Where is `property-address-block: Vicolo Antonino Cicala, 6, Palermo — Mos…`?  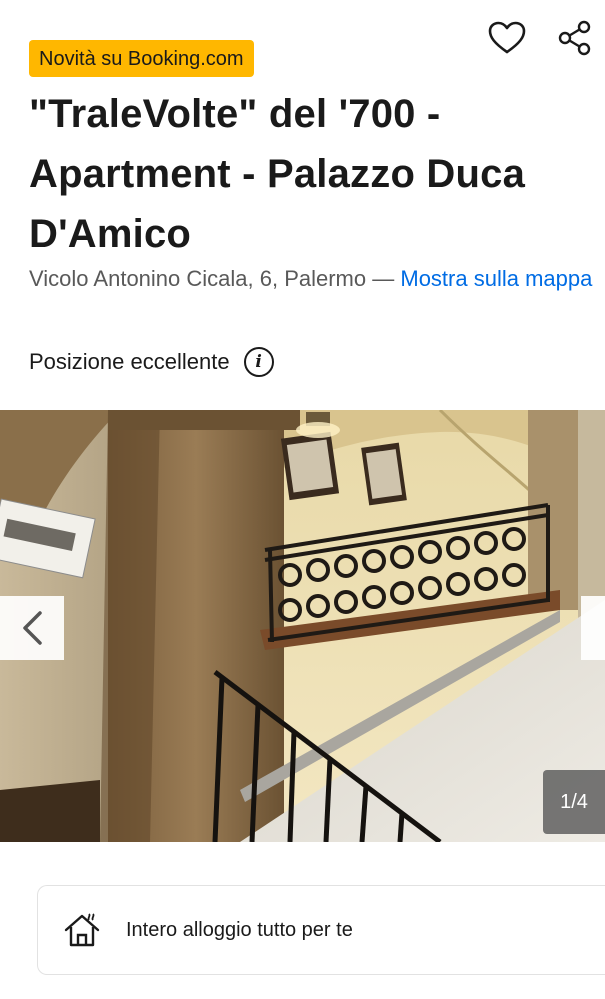 property-address-block: Vicolo Antonino Cicala, 6, Palermo — Mos… is located at coordinates (311, 279).